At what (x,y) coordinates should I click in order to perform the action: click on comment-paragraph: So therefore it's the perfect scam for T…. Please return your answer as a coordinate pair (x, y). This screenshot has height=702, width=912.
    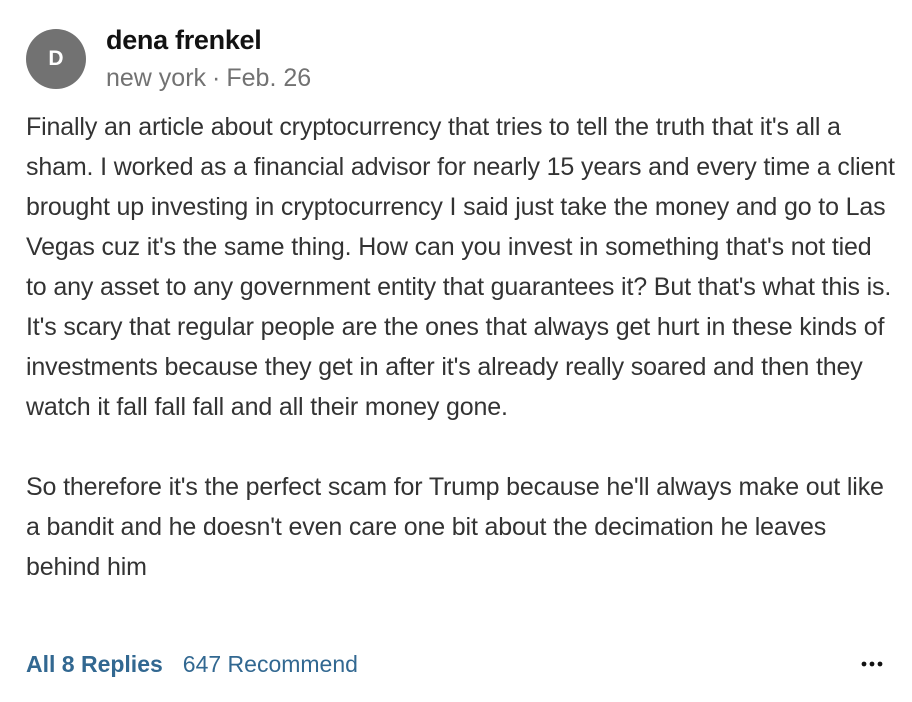
    Looking at the image, I should click on (455, 527).